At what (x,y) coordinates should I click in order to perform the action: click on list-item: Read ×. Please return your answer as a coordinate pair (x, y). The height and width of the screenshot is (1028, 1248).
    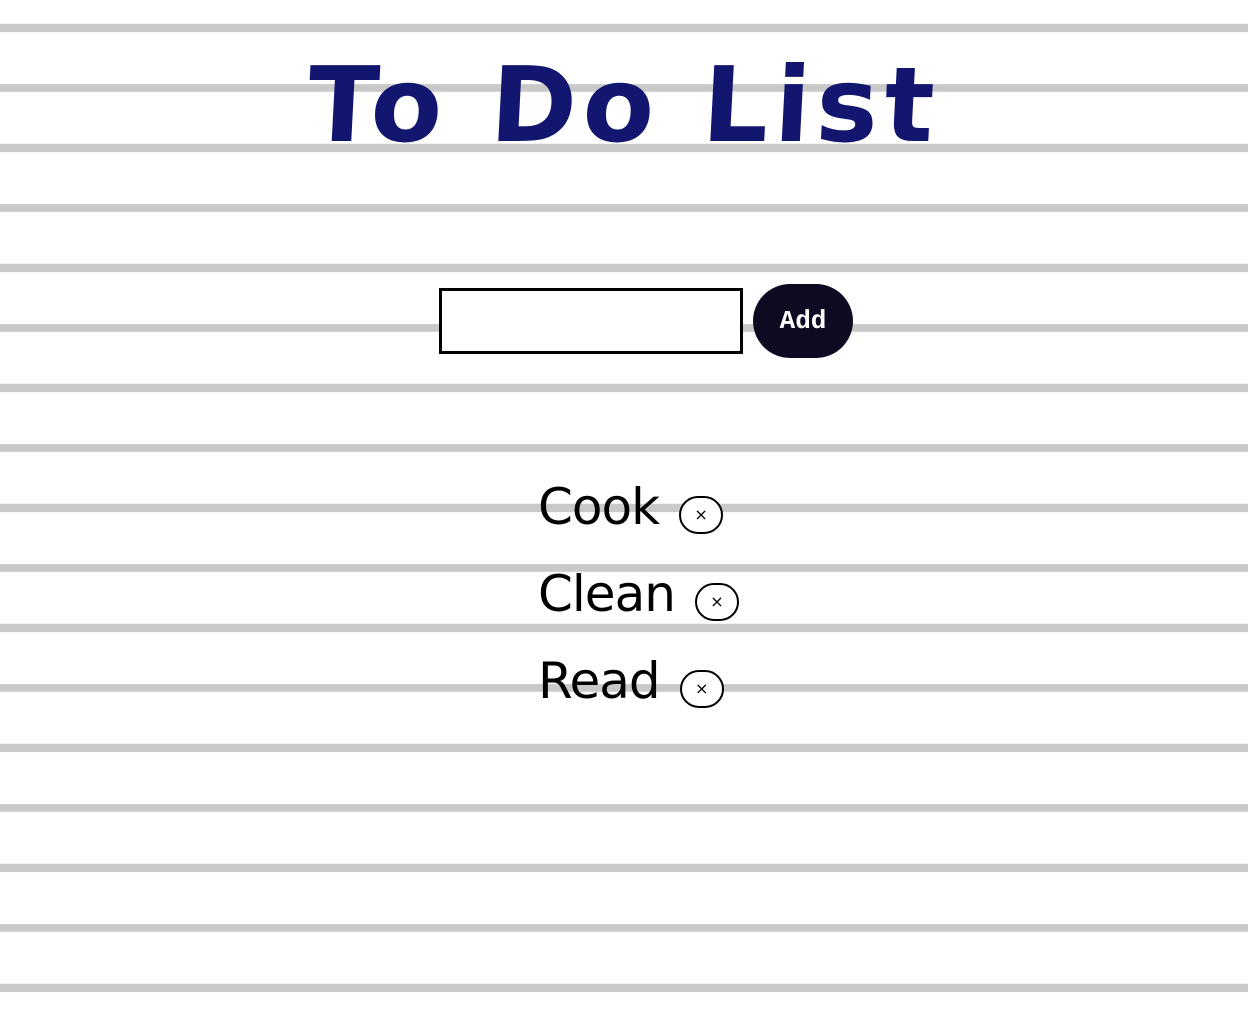
    Looking at the image, I should click on (638, 681).